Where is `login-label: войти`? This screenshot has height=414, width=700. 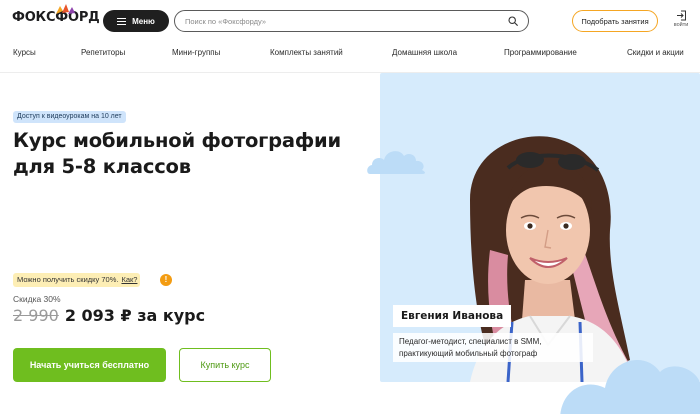 login-label: войти is located at coordinates (681, 25).